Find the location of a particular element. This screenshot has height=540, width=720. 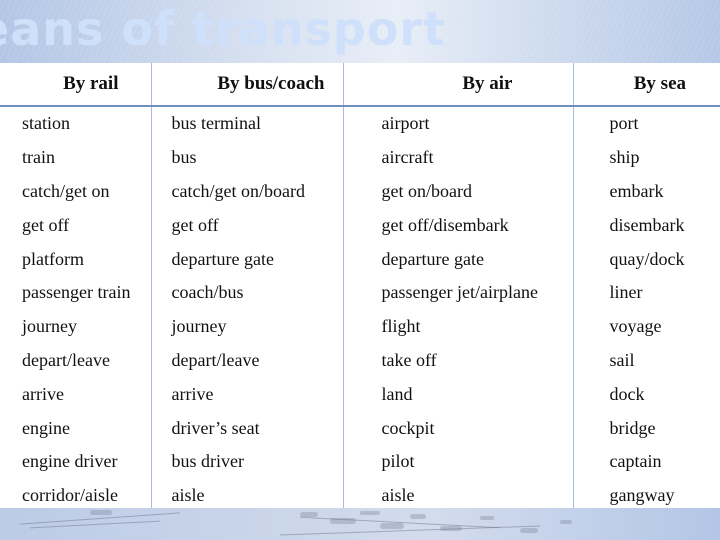

cell-bus-coach: departure gate is located at coordinates (246, 259).